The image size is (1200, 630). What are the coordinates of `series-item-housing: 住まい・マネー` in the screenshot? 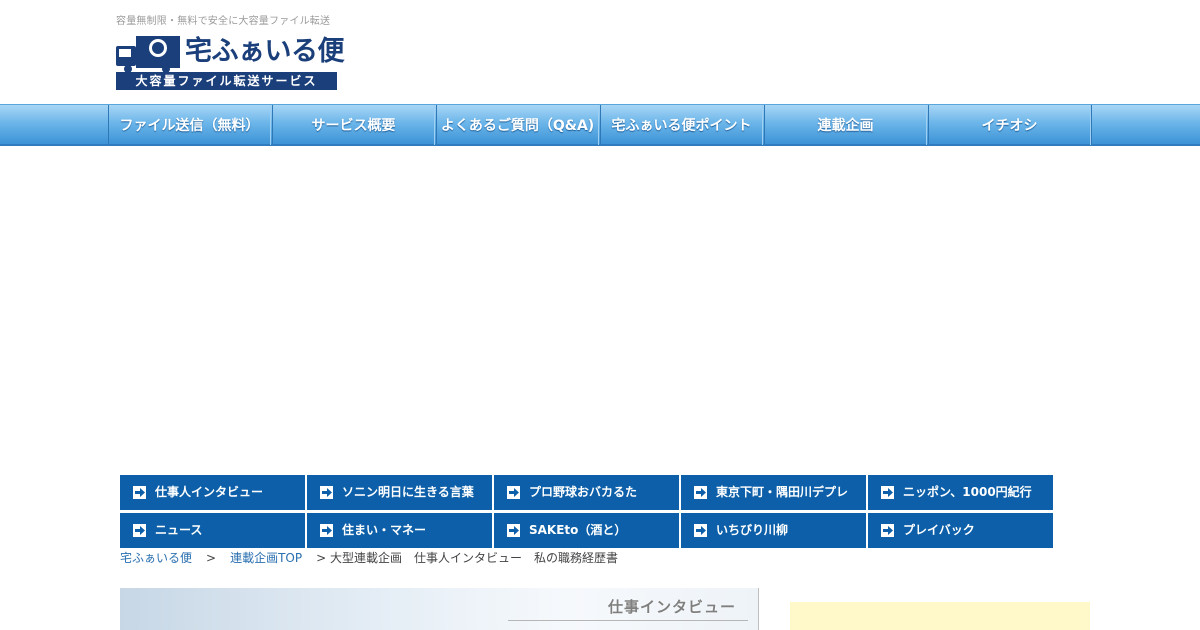 It's located at (399, 530).